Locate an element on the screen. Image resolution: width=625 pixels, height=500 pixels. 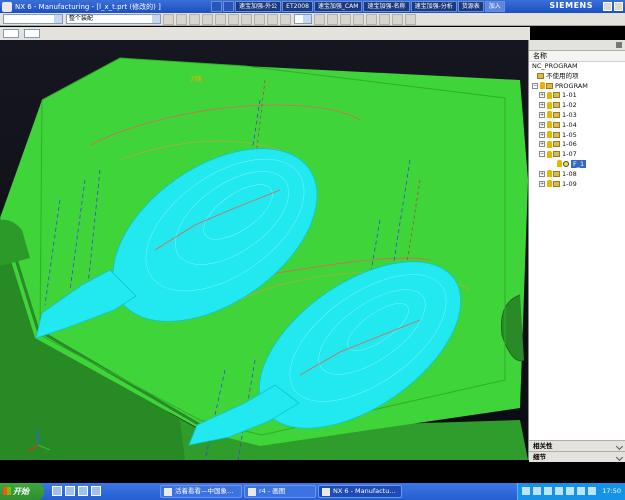
quadrant-icon is located at coordinates (285, 19).